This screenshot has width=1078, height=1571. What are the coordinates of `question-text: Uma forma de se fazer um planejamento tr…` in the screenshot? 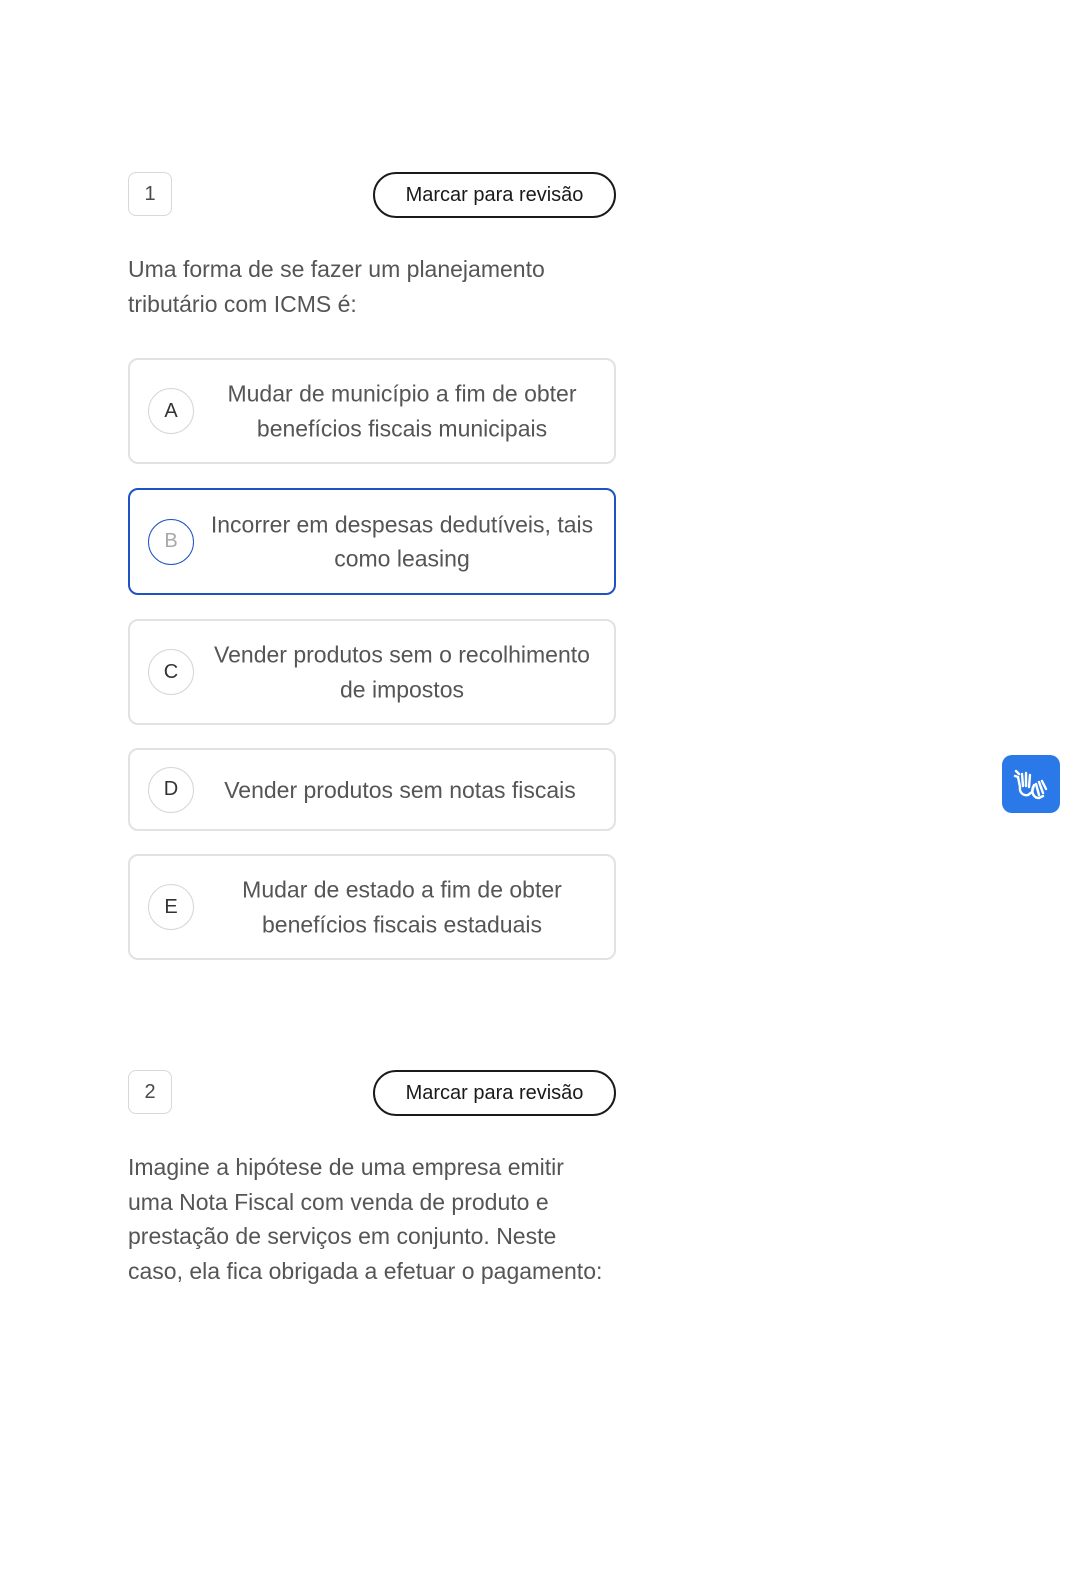 It's located at (336, 286).